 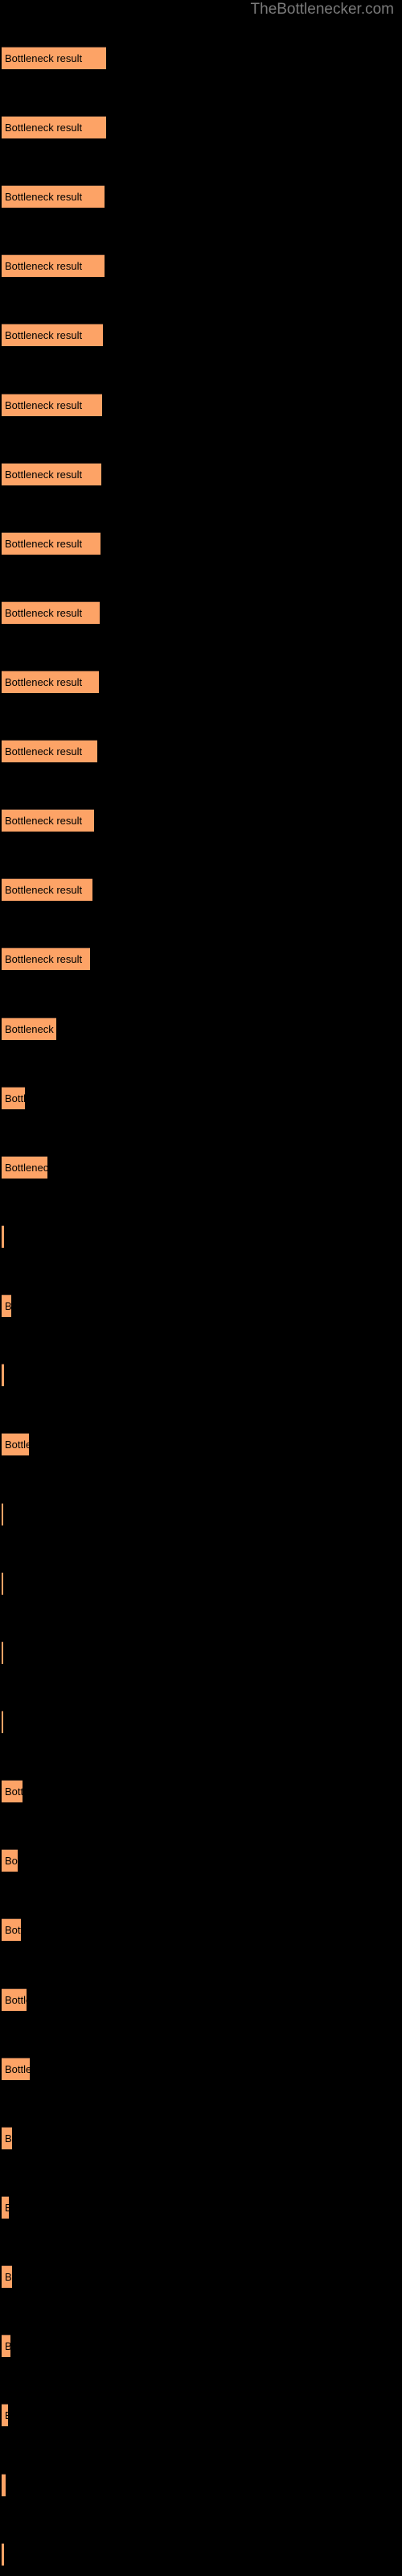 I want to click on bar-22: Bottleneck result, so click(x=2, y=1514).